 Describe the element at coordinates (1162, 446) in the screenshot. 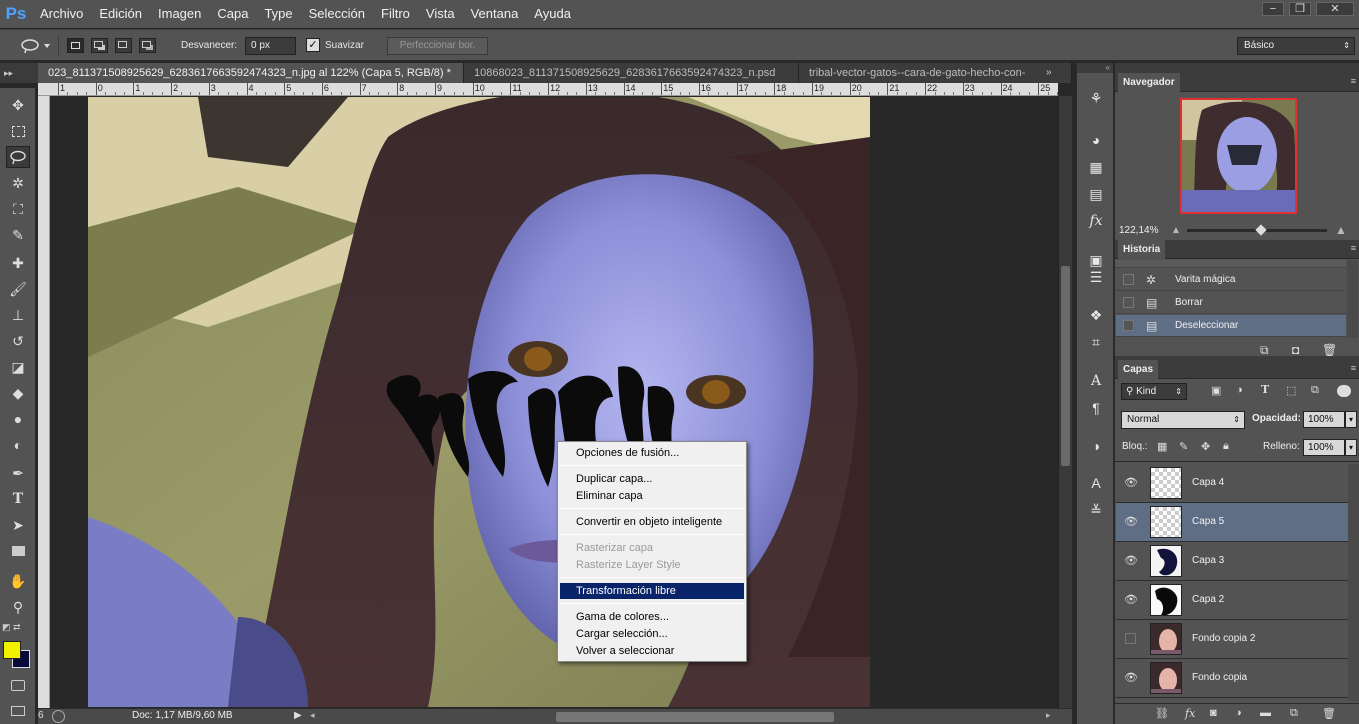

I see `lock-transparent-icon: ▦` at that location.